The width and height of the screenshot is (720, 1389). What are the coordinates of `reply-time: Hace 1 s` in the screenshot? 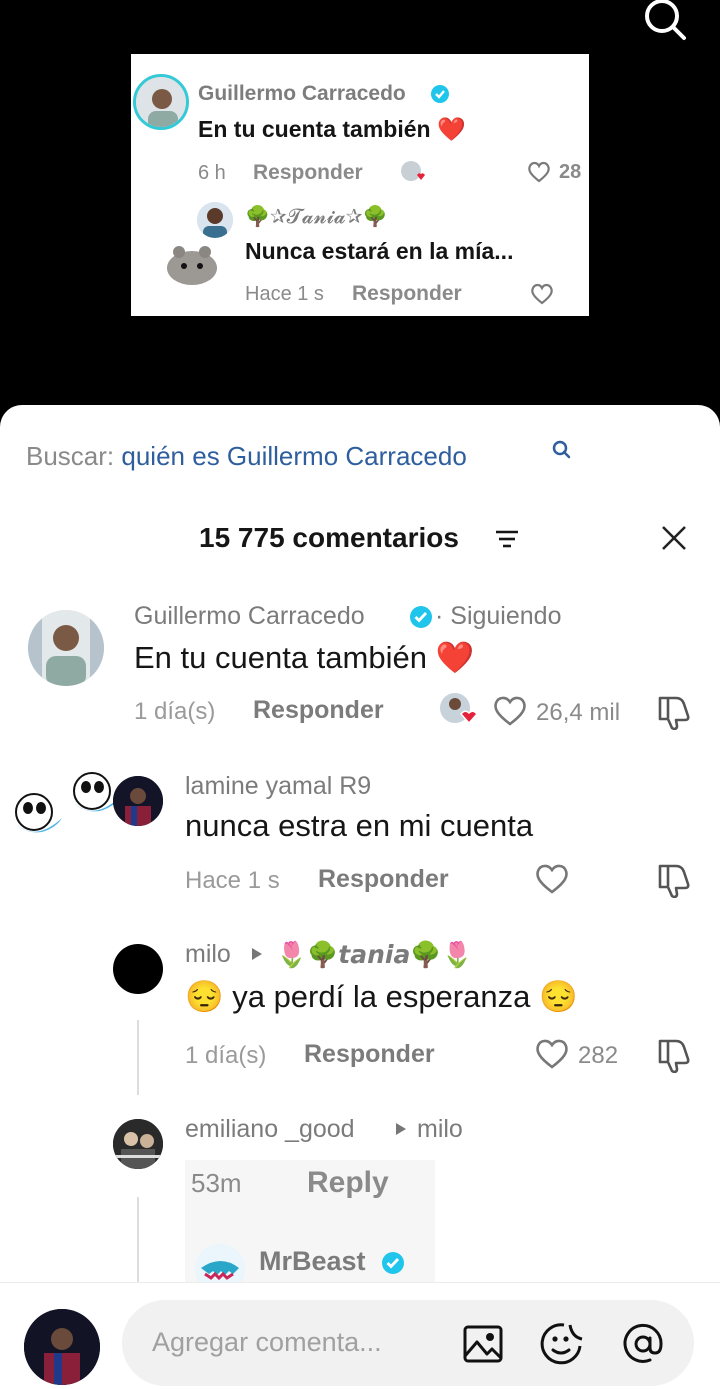 It's located at (284, 294).